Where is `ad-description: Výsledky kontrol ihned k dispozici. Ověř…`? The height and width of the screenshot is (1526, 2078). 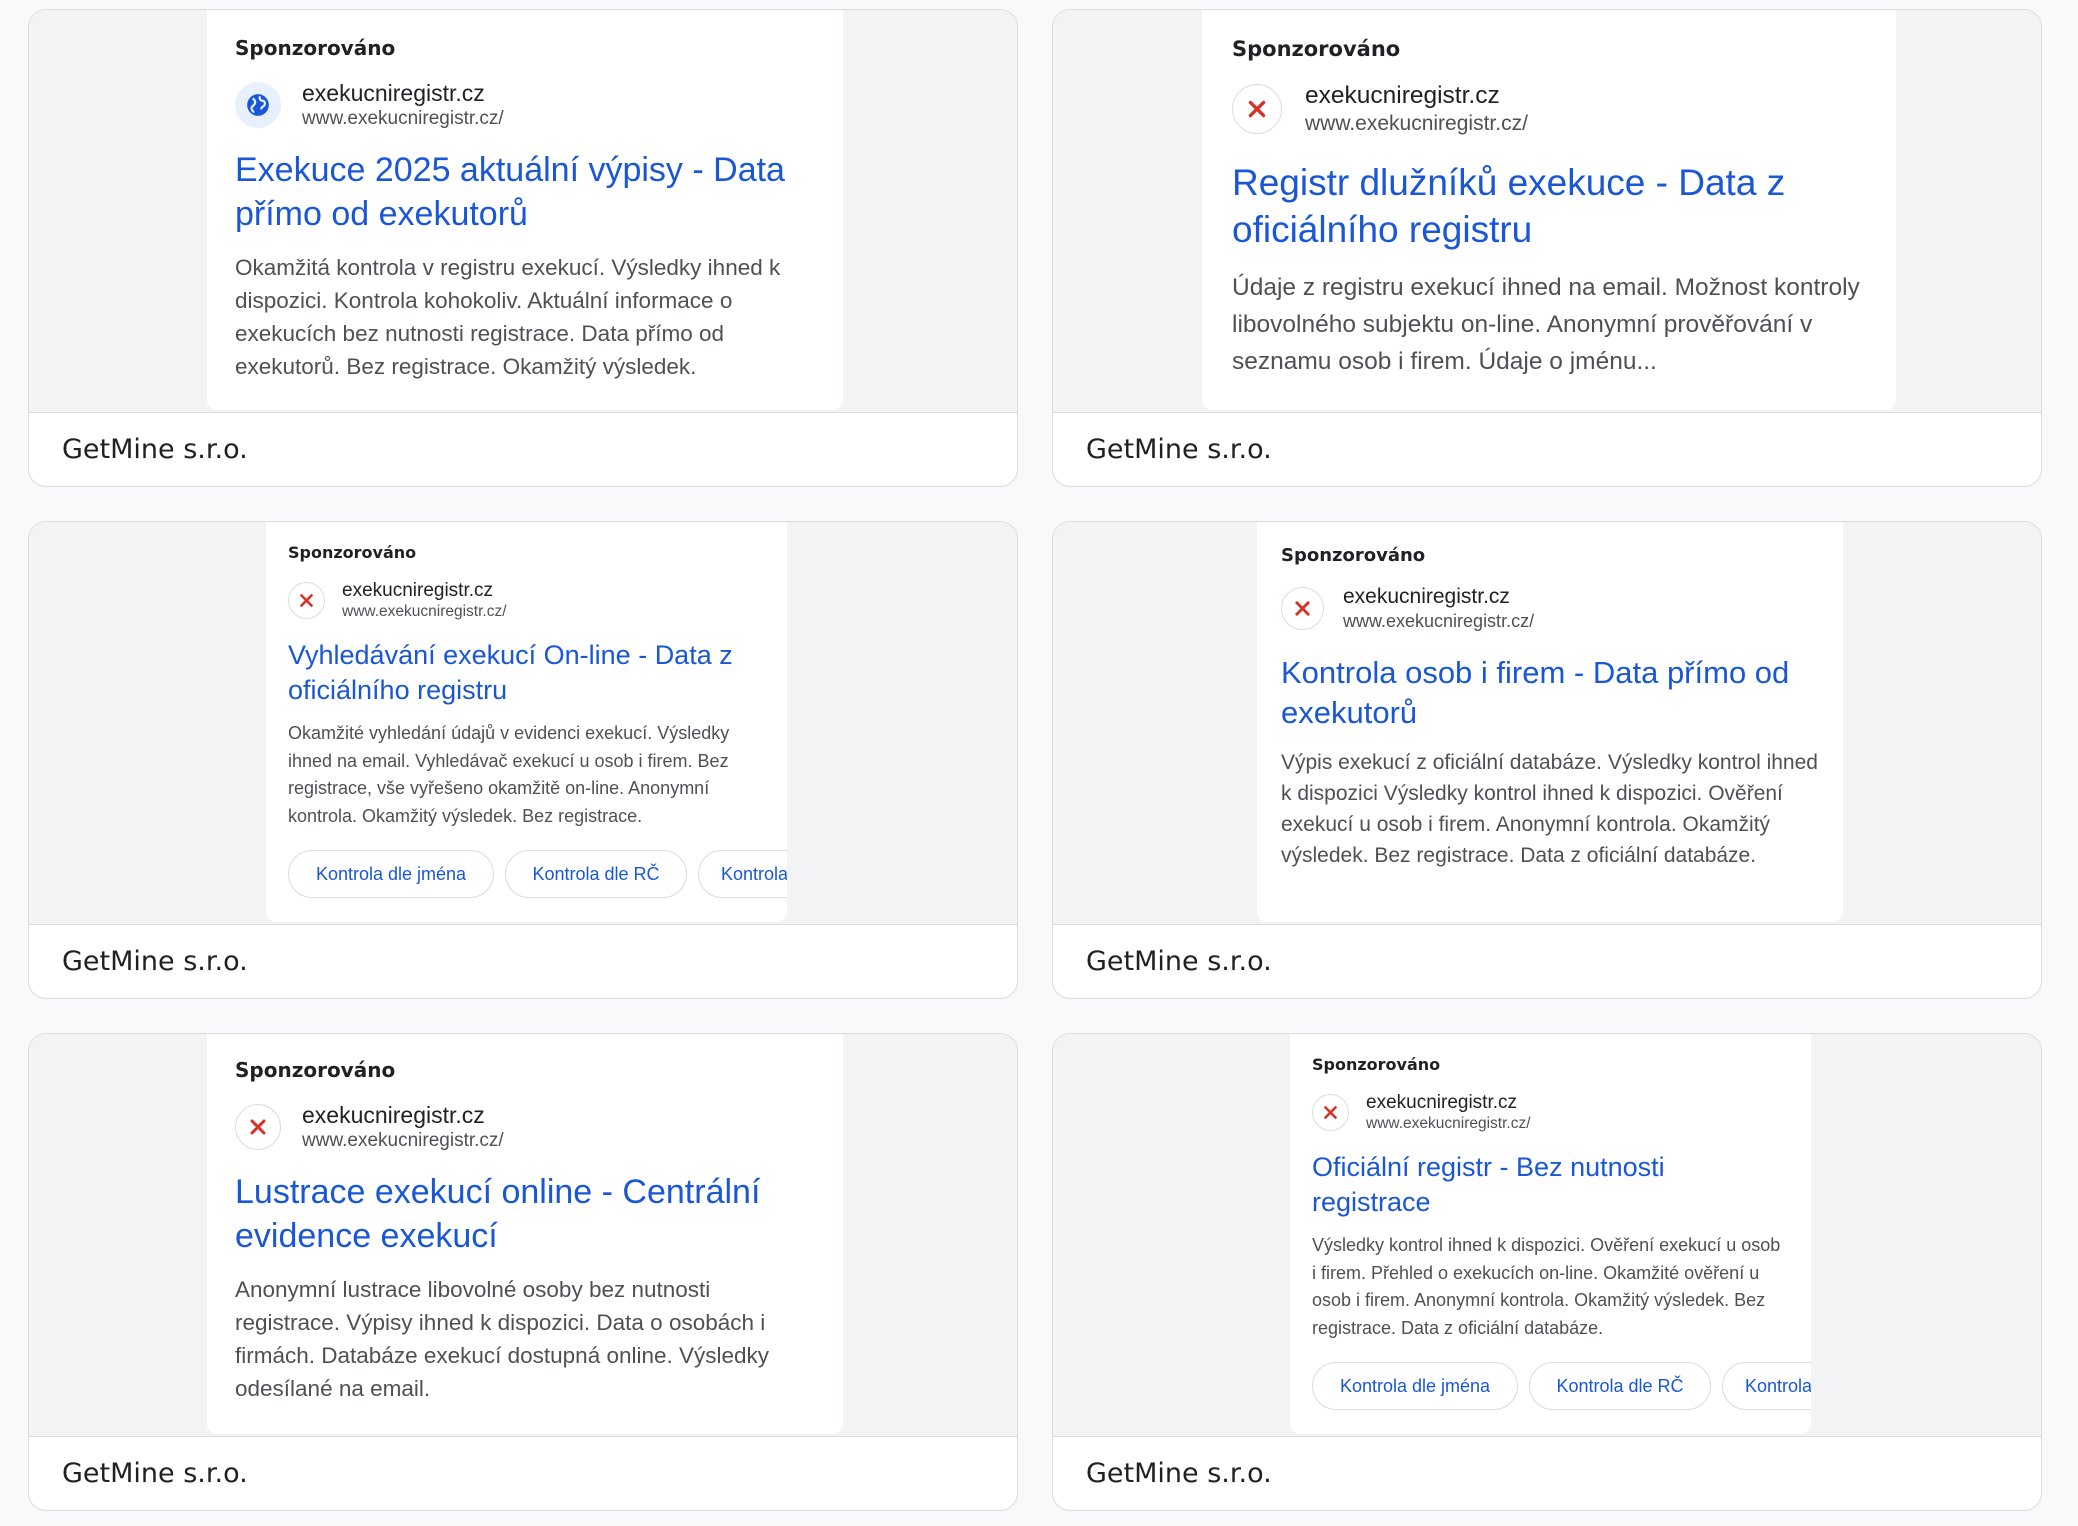
ad-description: Výsledky kontrol ihned k dispozici. Ověř… is located at coordinates (1546, 1286).